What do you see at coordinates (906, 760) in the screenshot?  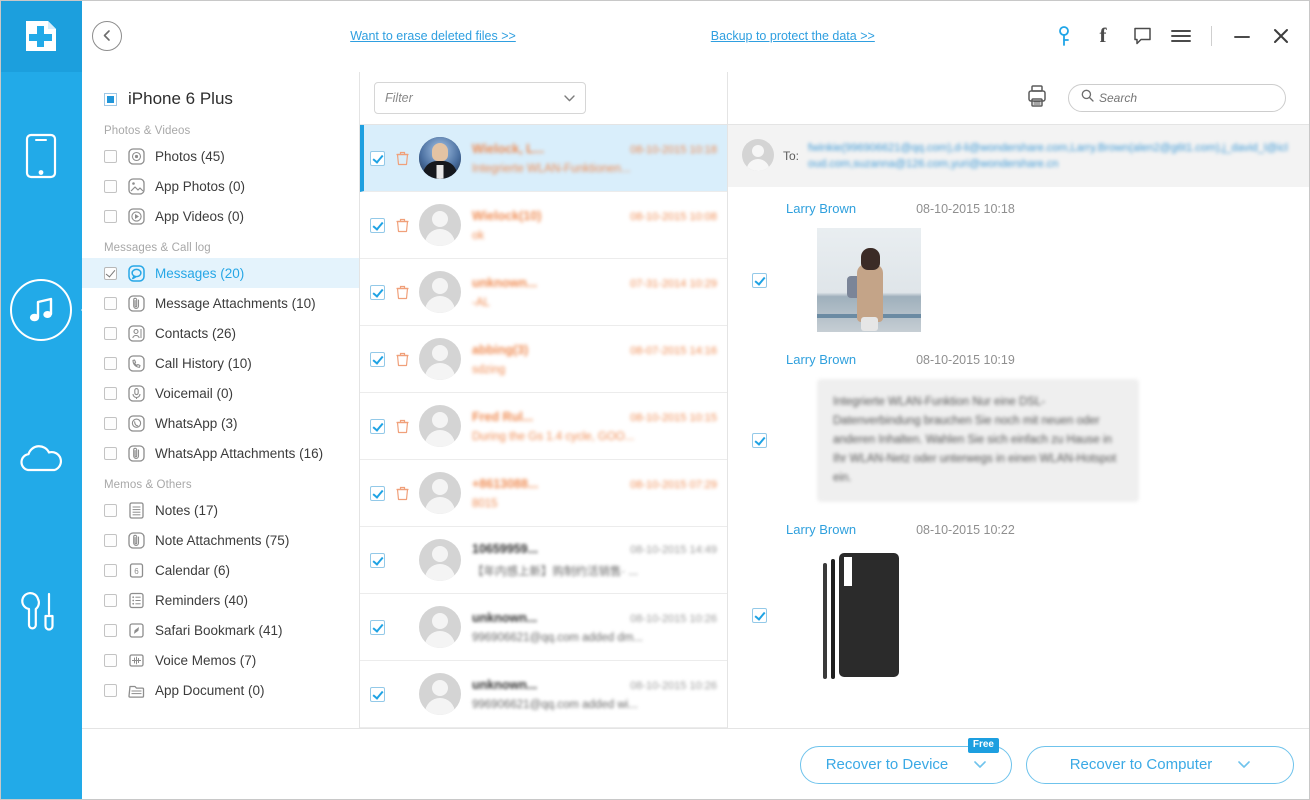 I see `recover-to-device-button: Free Recover to Device` at bounding box center [906, 760].